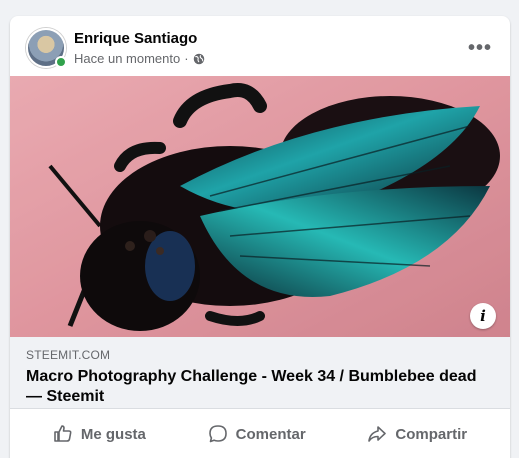 Image resolution: width=519 pixels, height=458 pixels. Describe the element at coordinates (217, 434) in the screenshot. I see `comment-icon` at that location.